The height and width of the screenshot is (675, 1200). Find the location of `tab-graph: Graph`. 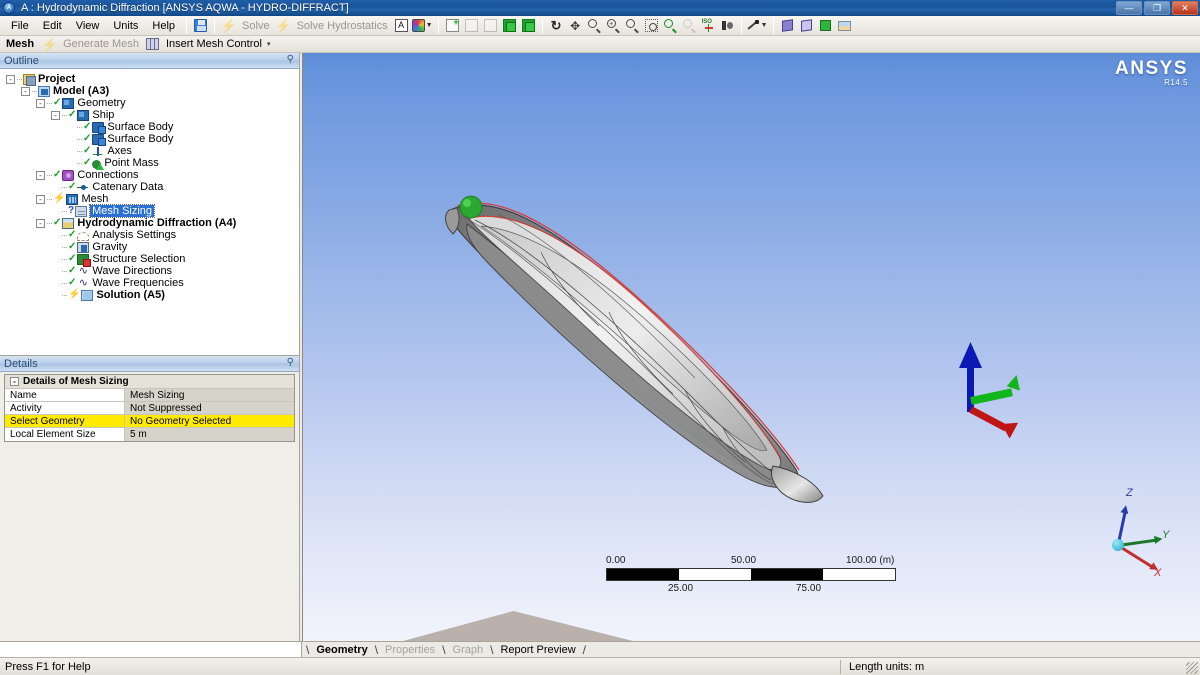

tab-graph: Graph is located at coordinates (468, 650).